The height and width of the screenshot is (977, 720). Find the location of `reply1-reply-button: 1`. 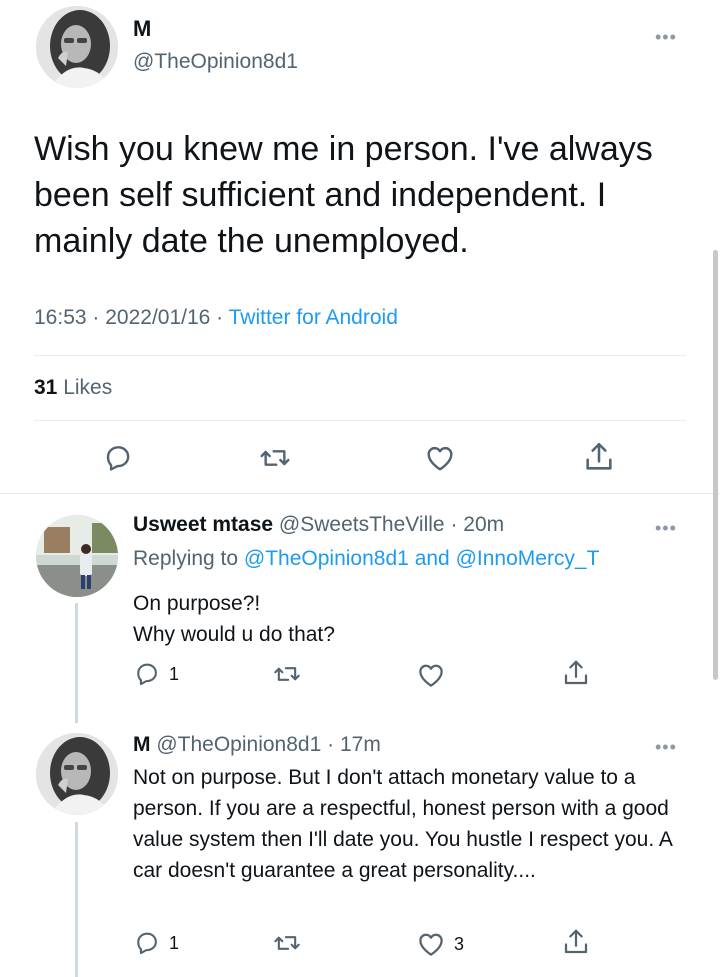

reply1-reply-button: 1 is located at coordinates (156, 674).